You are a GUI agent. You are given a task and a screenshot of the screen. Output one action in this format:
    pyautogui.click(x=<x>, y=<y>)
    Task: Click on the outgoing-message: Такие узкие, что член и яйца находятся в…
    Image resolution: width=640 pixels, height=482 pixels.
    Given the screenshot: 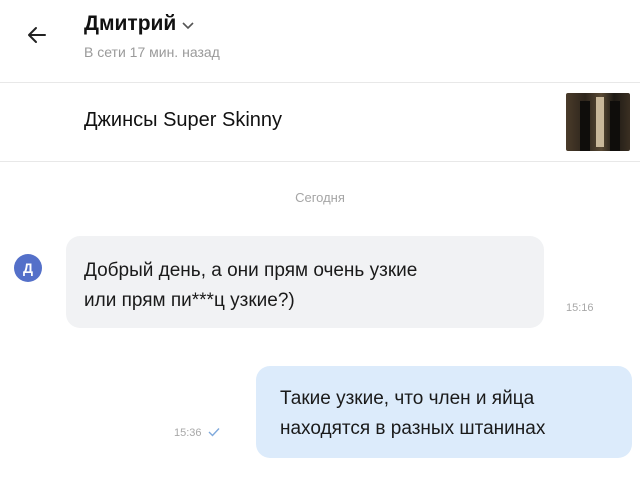 What is the action you would take?
    pyautogui.click(x=444, y=412)
    